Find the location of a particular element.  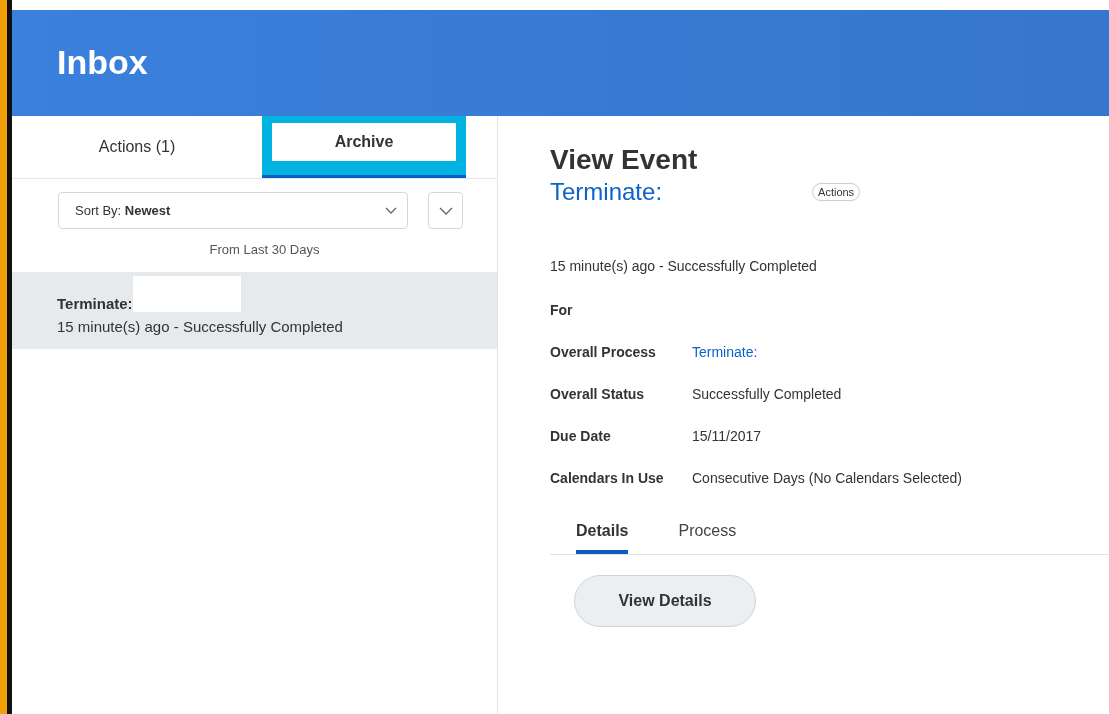

field-label: For is located at coordinates (562, 310).